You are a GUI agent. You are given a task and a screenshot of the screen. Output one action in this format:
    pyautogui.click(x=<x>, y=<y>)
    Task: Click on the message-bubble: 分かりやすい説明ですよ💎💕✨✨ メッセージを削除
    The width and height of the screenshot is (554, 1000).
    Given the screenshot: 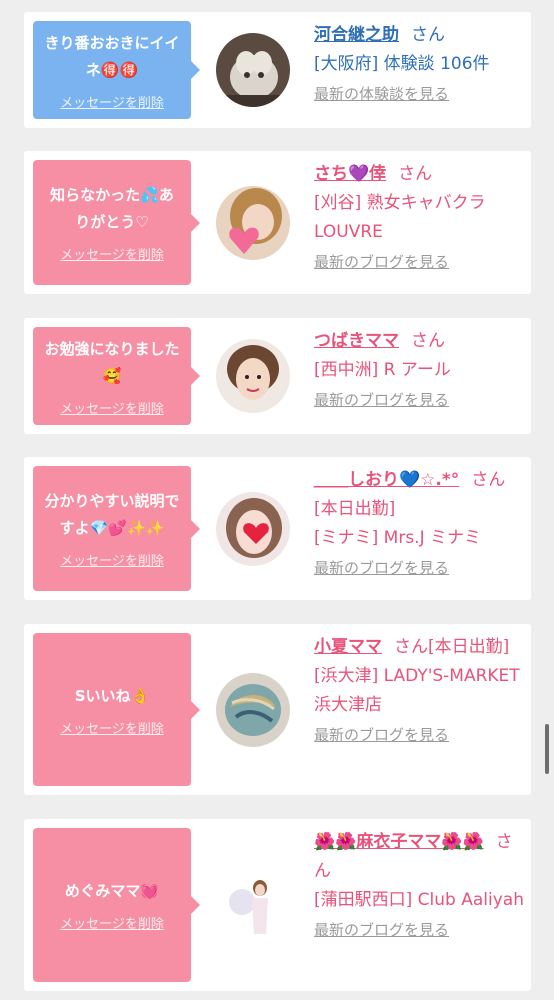 What is the action you would take?
    pyautogui.click(x=116, y=528)
    